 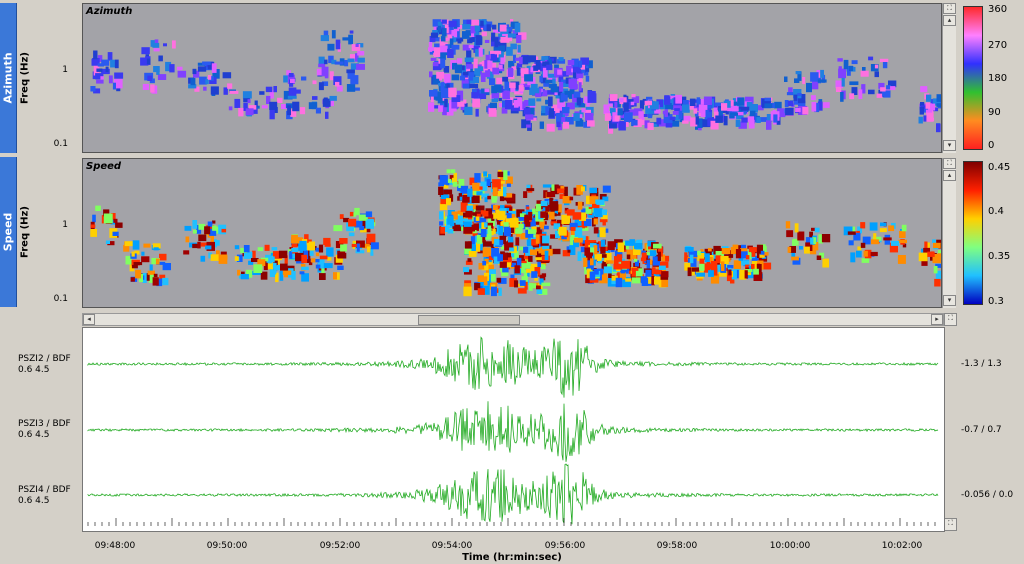 What do you see at coordinates (949, 145) in the screenshot?
I see `azimuth-scroll-down-icon: ▾` at bounding box center [949, 145].